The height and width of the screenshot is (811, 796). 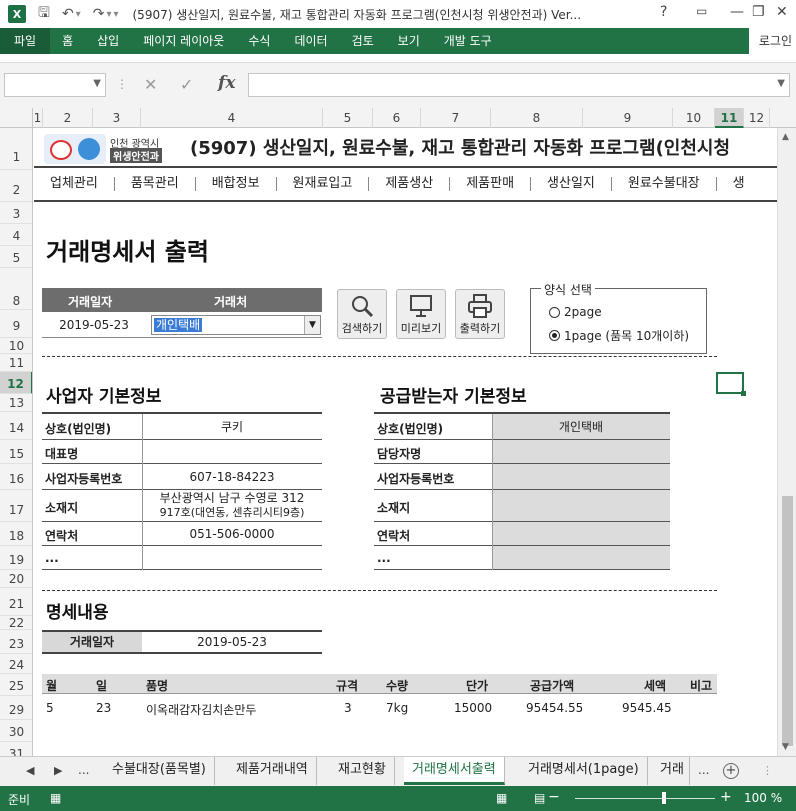 What do you see at coordinates (519, 85) in the screenshot?
I see `formula-input: ▼` at bounding box center [519, 85].